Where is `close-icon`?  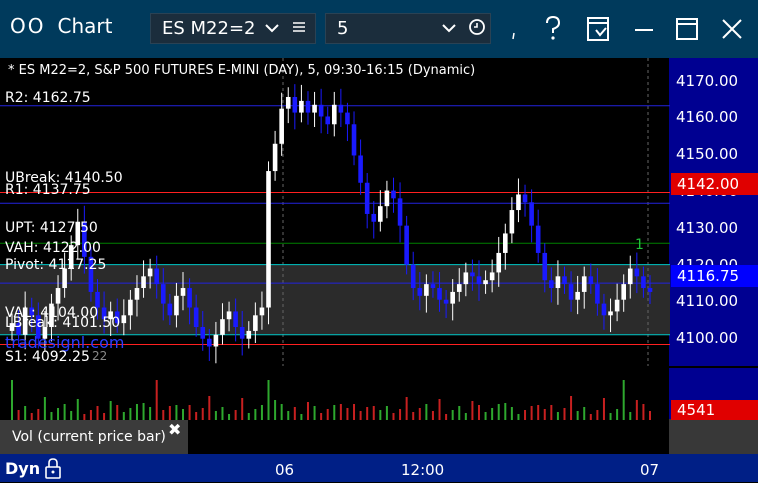
close-icon is located at coordinates (732, 29).